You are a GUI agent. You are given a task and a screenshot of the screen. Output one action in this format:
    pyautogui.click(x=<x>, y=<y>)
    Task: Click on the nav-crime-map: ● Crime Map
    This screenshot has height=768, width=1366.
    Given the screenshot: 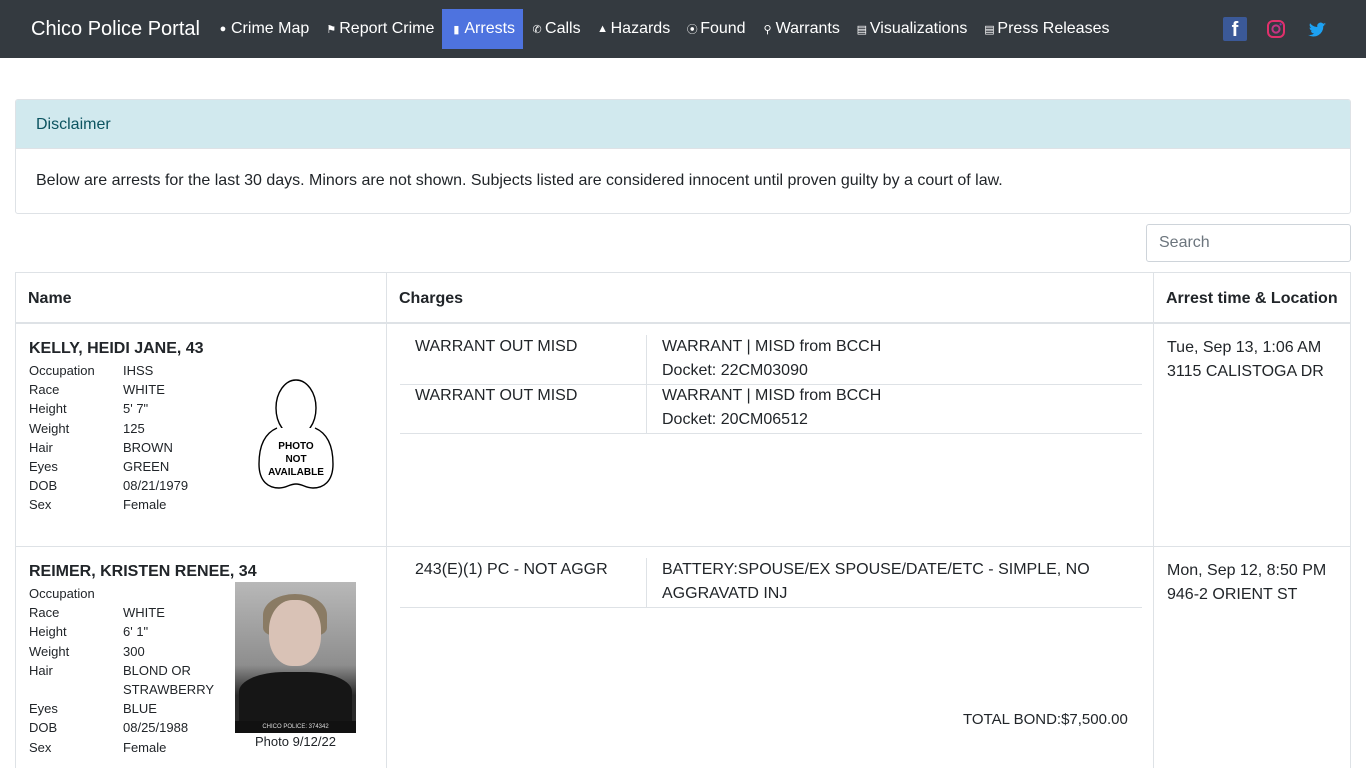 What is the action you would take?
    pyautogui.click(x=263, y=29)
    